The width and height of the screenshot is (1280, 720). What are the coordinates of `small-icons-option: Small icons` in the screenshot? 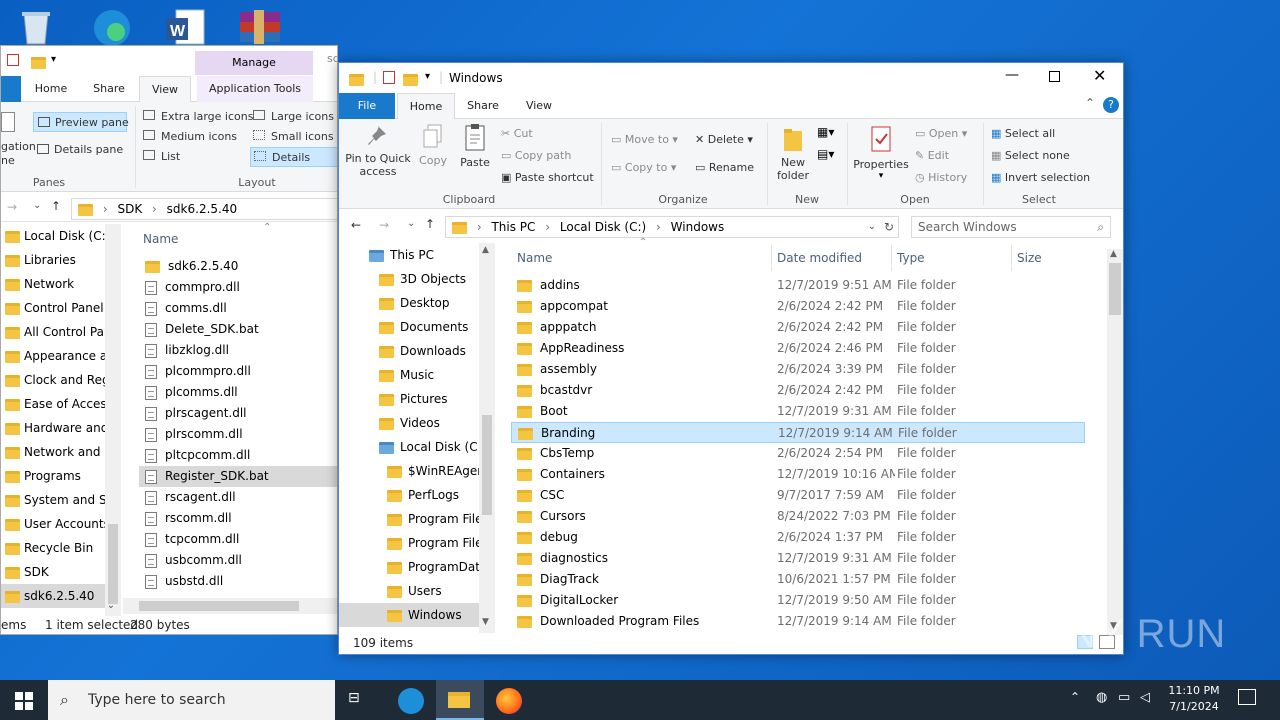 It's located at (293, 136).